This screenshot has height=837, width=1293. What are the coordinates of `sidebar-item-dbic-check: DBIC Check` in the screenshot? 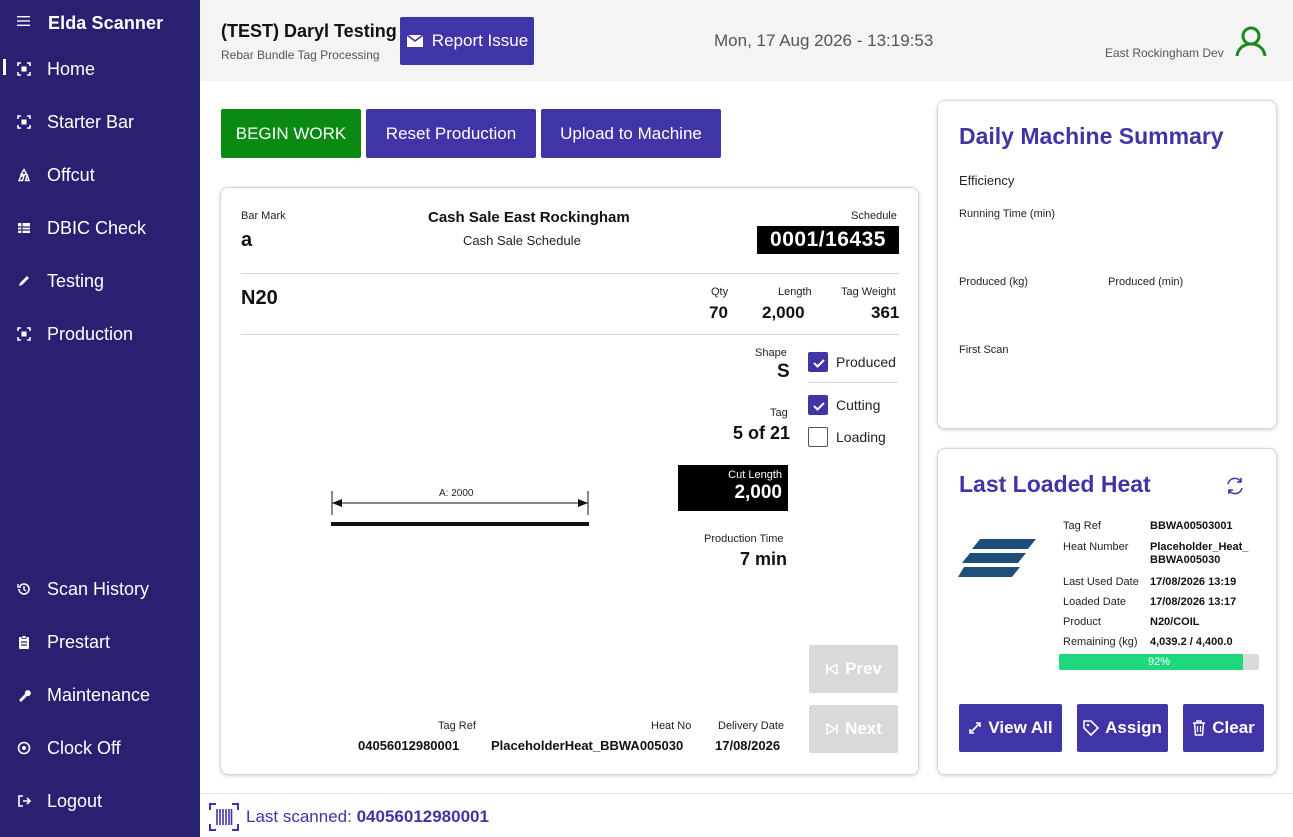 It's located at (100, 228).